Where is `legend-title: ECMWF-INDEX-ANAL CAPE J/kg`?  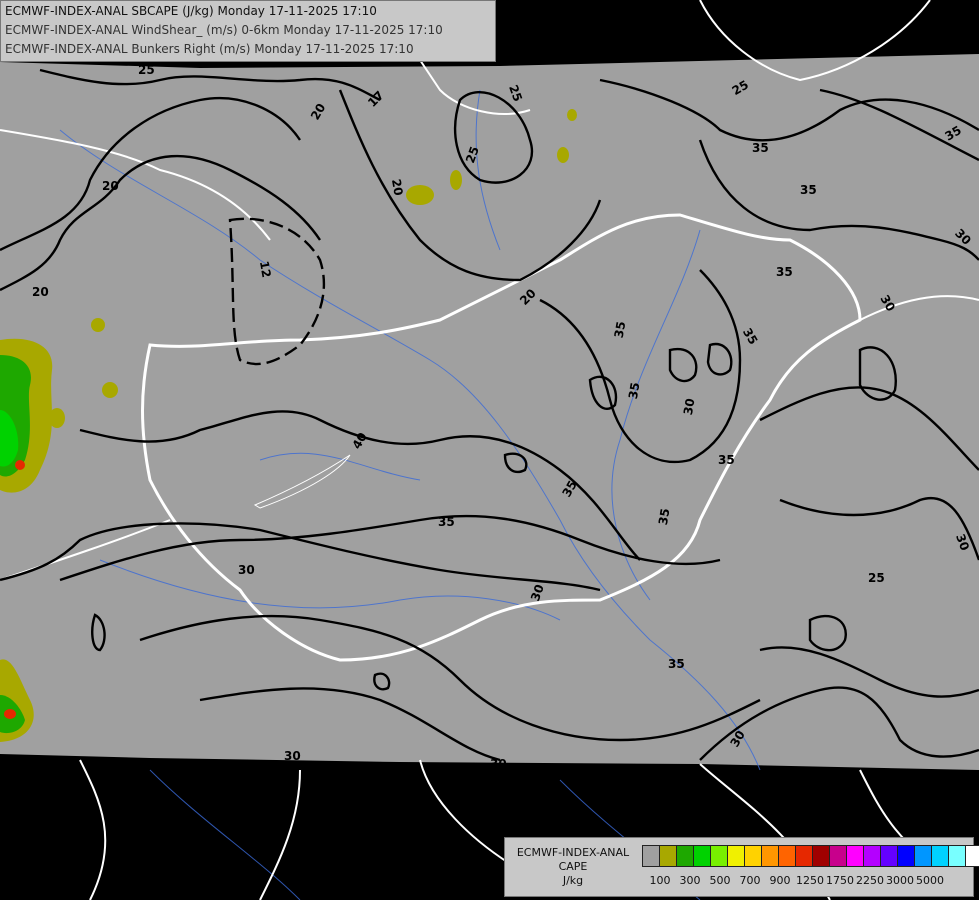
legend-title: ECMWF-INDEX-ANAL CAPE J/kg is located at coordinates (573, 867).